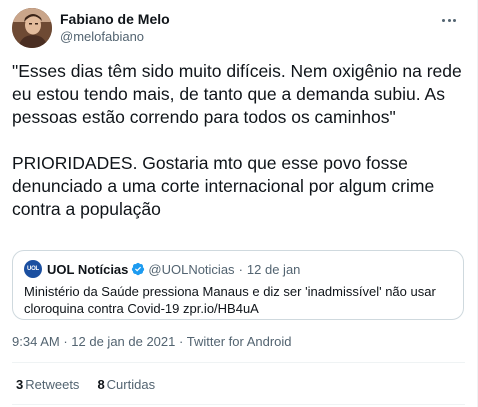 Image resolution: width=478 pixels, height=407 pixels. What do you see at coordinates (115, 19) in the screenshot?
I see `author-name: Fabiano de Melo` at bounding box center [115, 19].